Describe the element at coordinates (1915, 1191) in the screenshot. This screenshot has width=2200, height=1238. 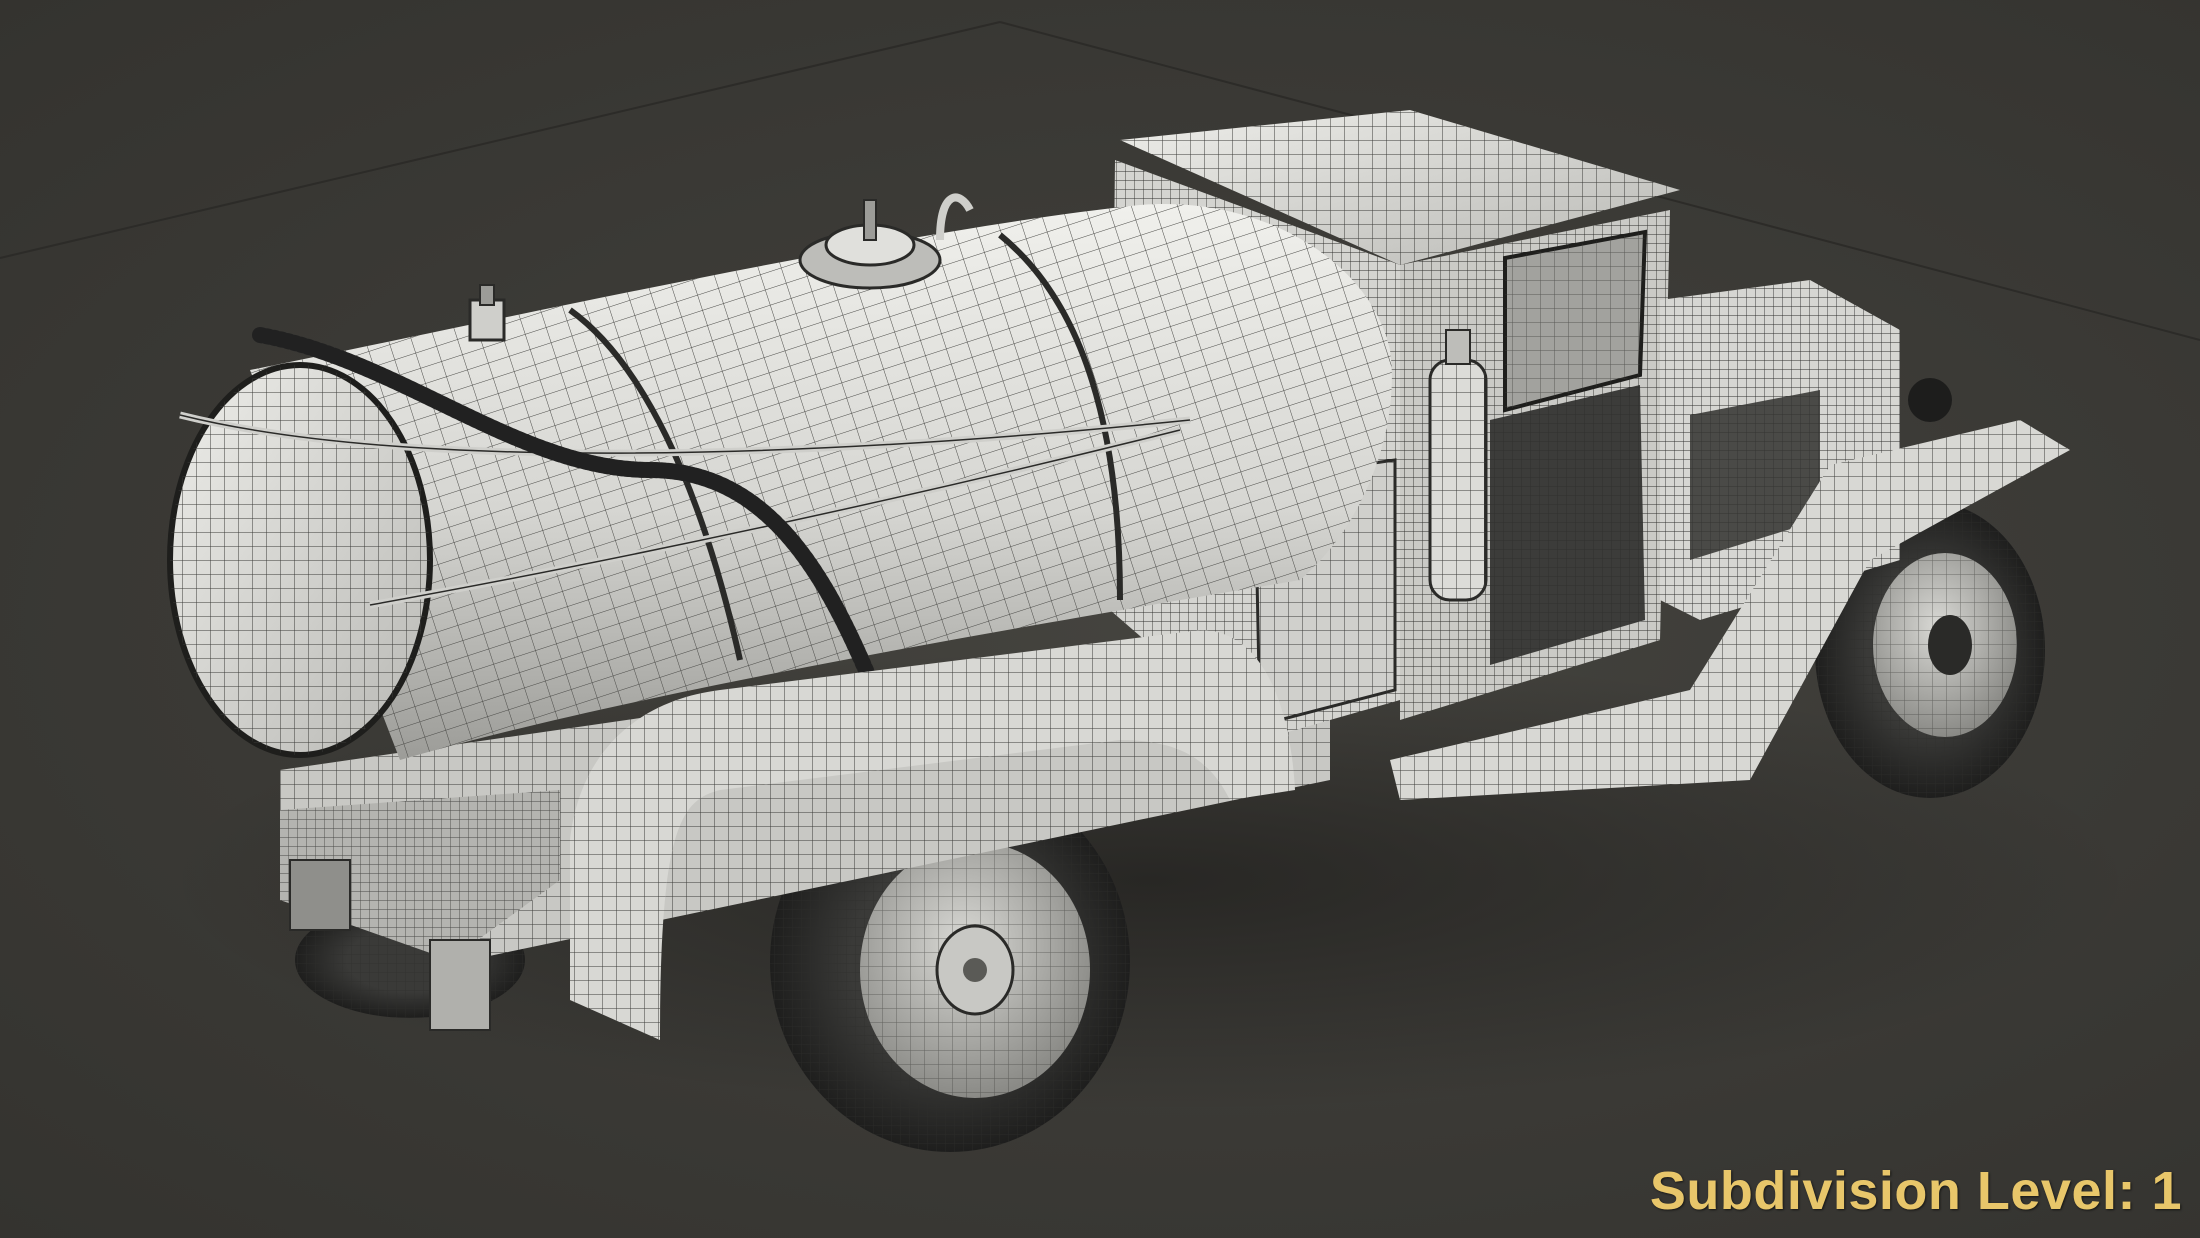
I see `subdivision-level-label: Subdivision Level: 1` at that location.